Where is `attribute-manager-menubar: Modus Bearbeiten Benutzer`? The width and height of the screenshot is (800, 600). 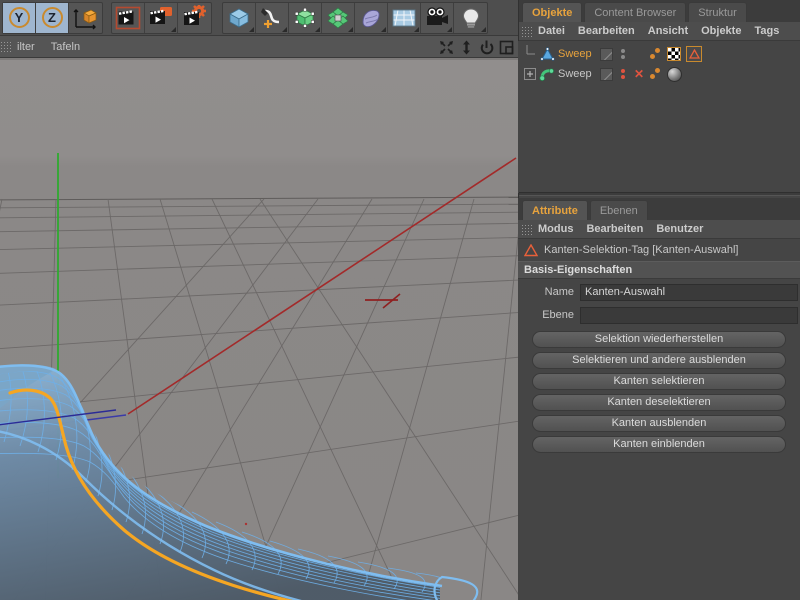 attribute-manager-menubar: Modus Bearbeiten Benutzer is located at coordinates (659, 229).